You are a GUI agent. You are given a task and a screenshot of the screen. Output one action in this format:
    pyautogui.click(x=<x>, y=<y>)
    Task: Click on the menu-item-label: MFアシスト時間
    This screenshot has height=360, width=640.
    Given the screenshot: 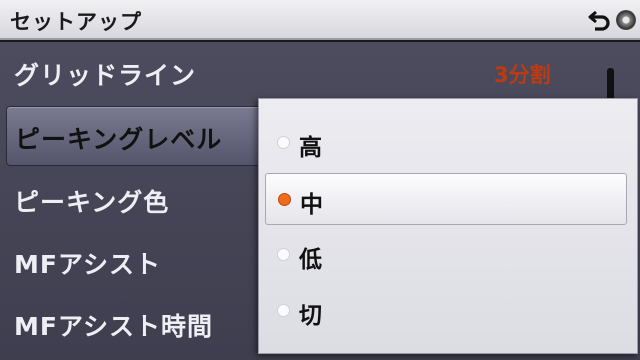 What is the action you would take?
    pyautogui.click(x=113, y=326)
    